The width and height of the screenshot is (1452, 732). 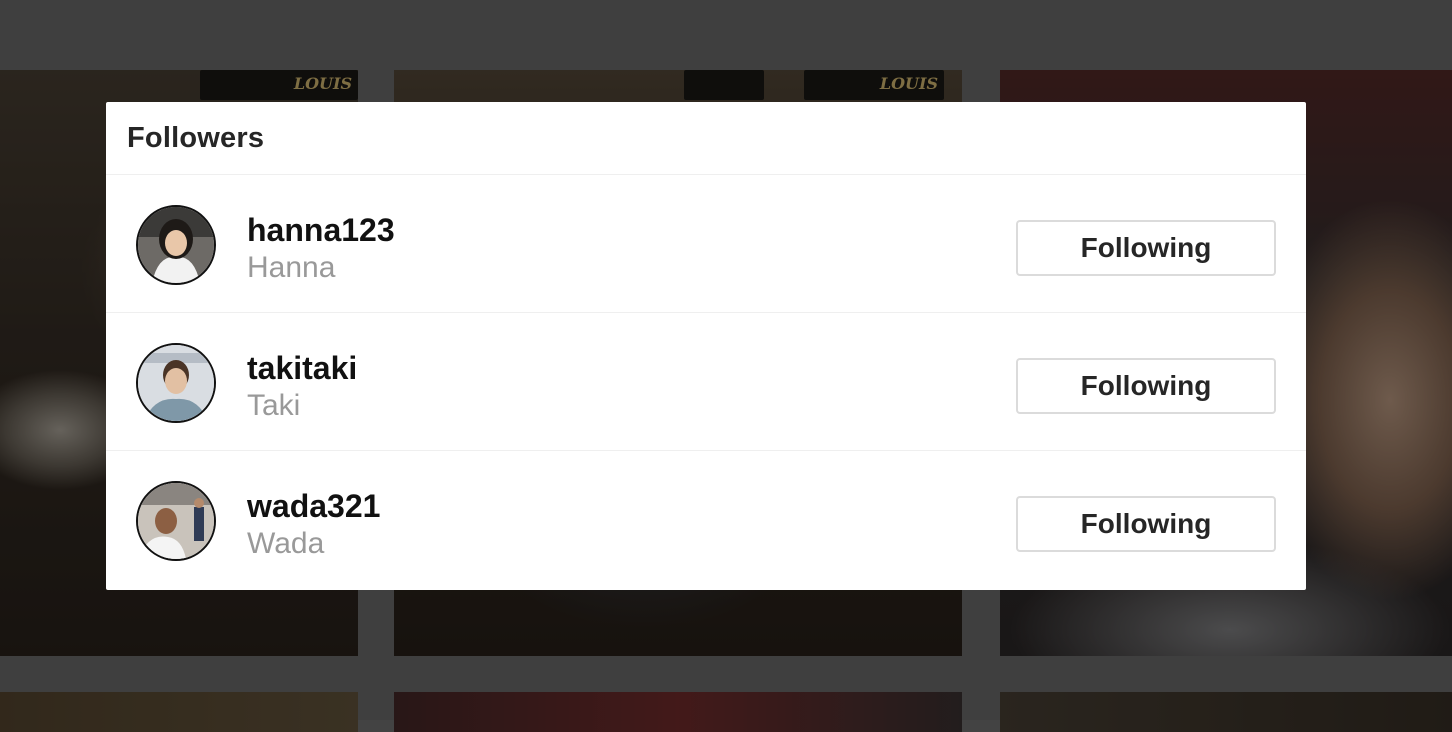 What do you see at coordinates (302, 368) in the screenshot?
I see `username: takitaki` at bounding box center [302, 368].